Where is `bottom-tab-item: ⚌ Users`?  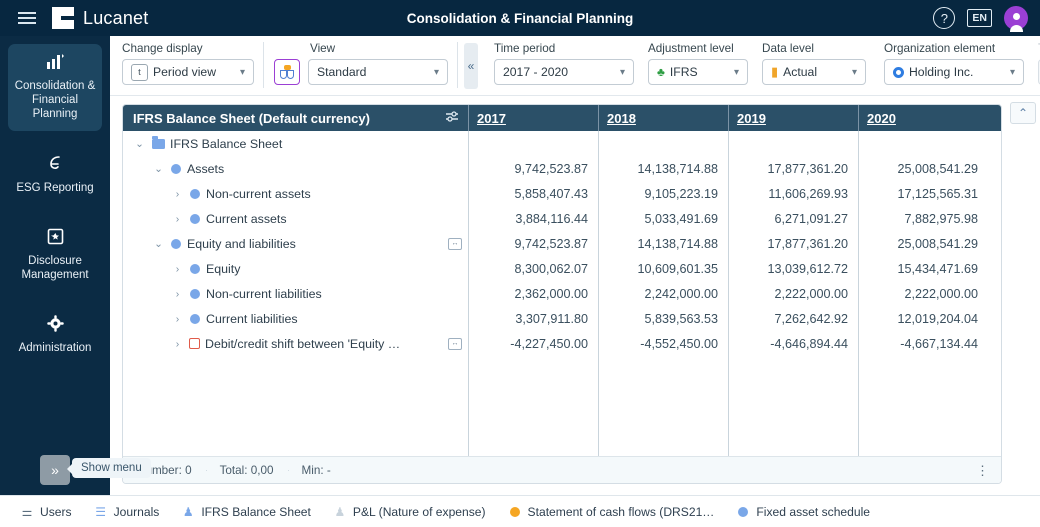 bottom-tab-item: ⚌ Users is located at coordinates (46, 512).